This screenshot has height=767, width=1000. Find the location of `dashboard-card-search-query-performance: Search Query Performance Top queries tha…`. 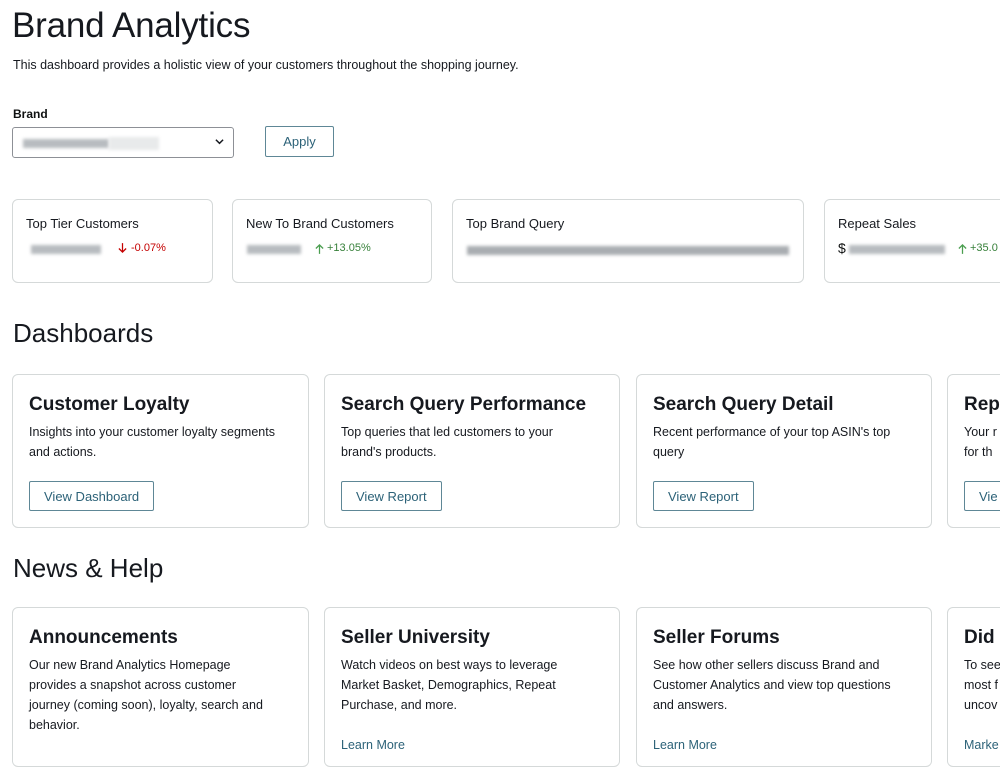

dashboard-card-search-query-performance: Search Query Performance Top queries tha… is located at coordinates (472, 451).